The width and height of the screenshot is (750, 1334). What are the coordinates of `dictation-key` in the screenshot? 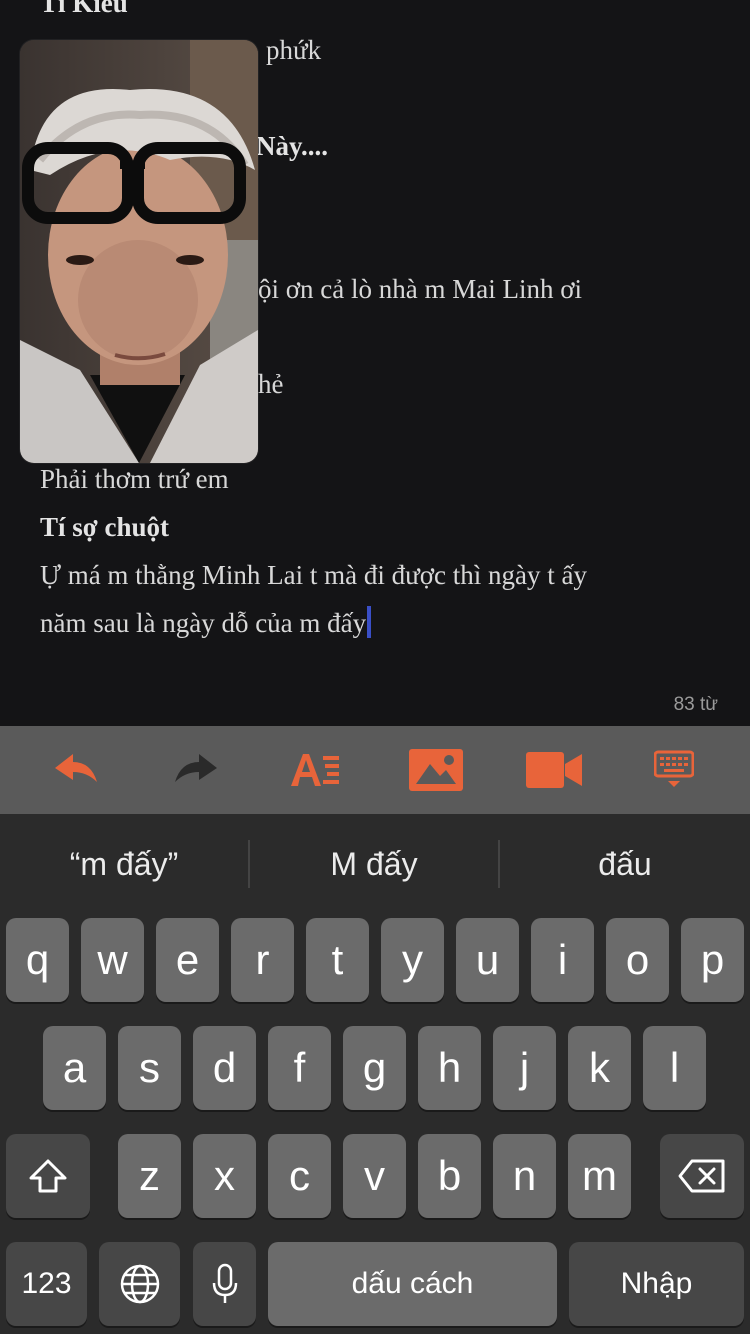 It's located at (224, 1284).